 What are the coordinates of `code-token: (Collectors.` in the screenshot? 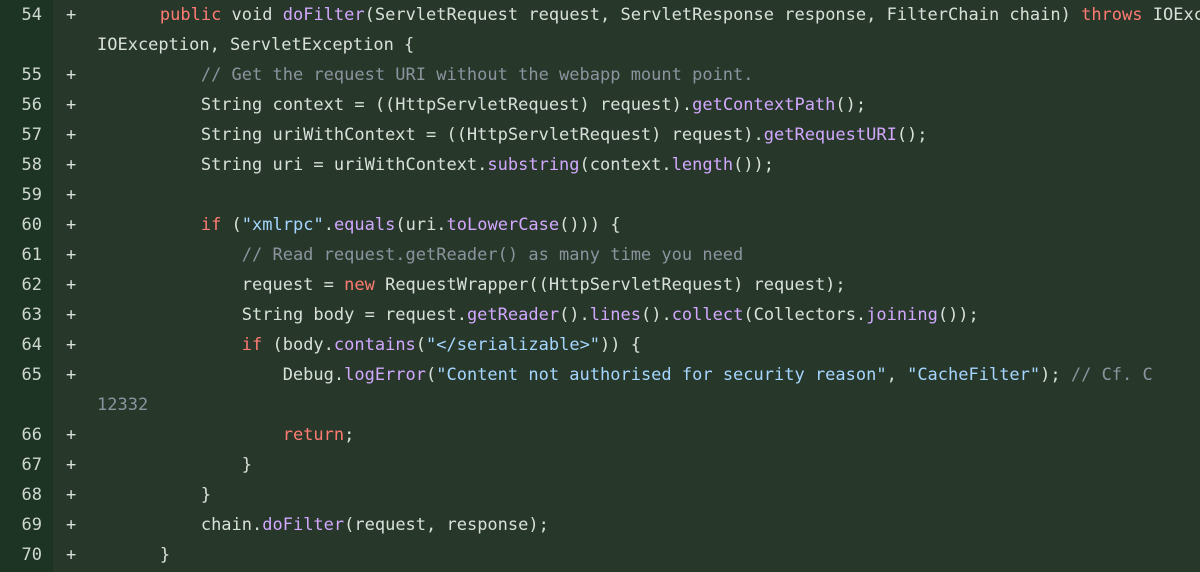 It's located at (805, 315).